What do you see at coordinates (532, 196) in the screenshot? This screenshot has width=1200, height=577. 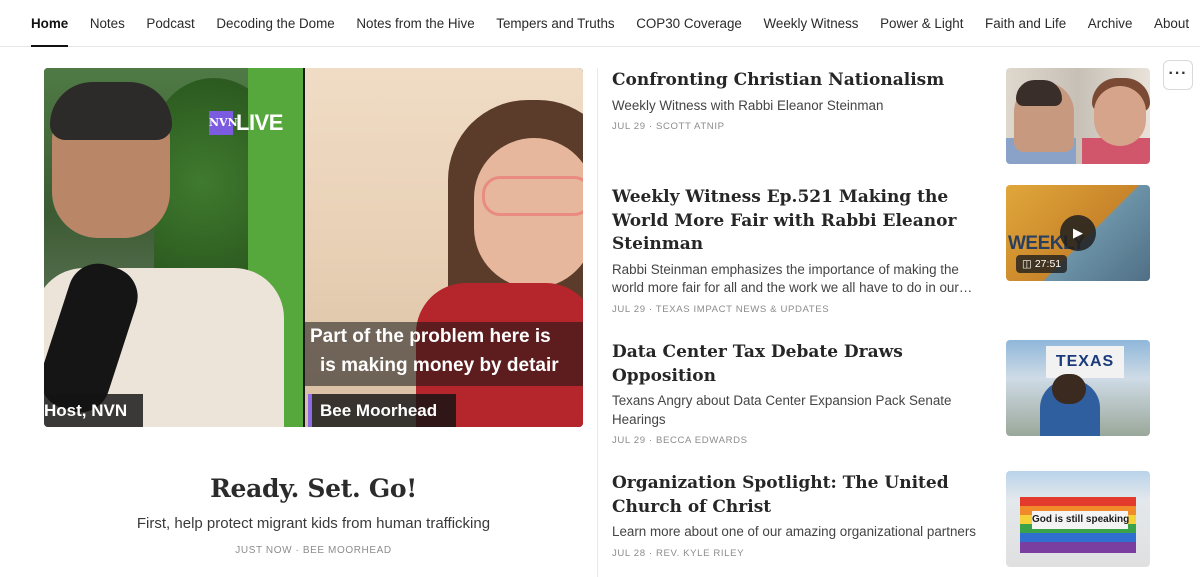 I see `guest-glasses` at bounding box center [532, 196].